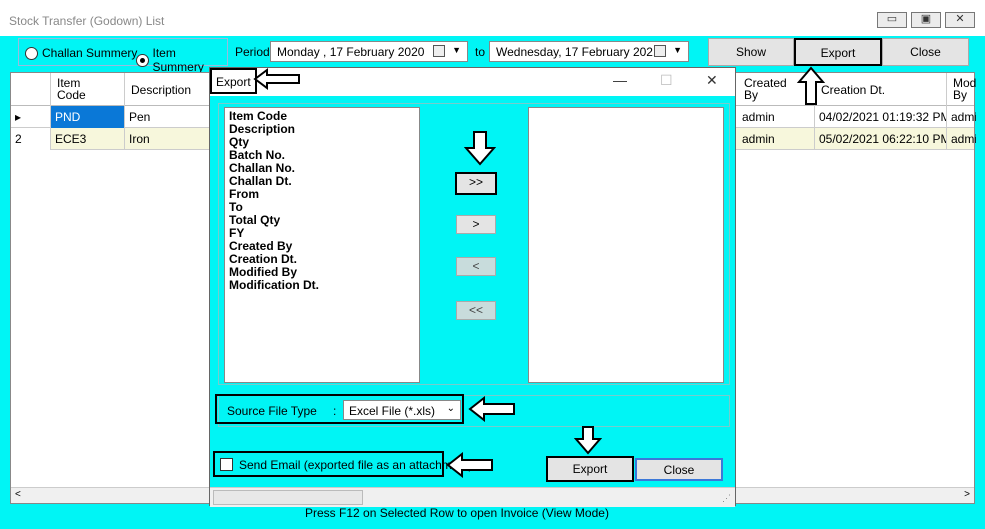 The image size is (985, 529). What do you see at coordinates (335, 411) in the screenshot?
I see `source-colon: :` at bounding box center [335, 411].